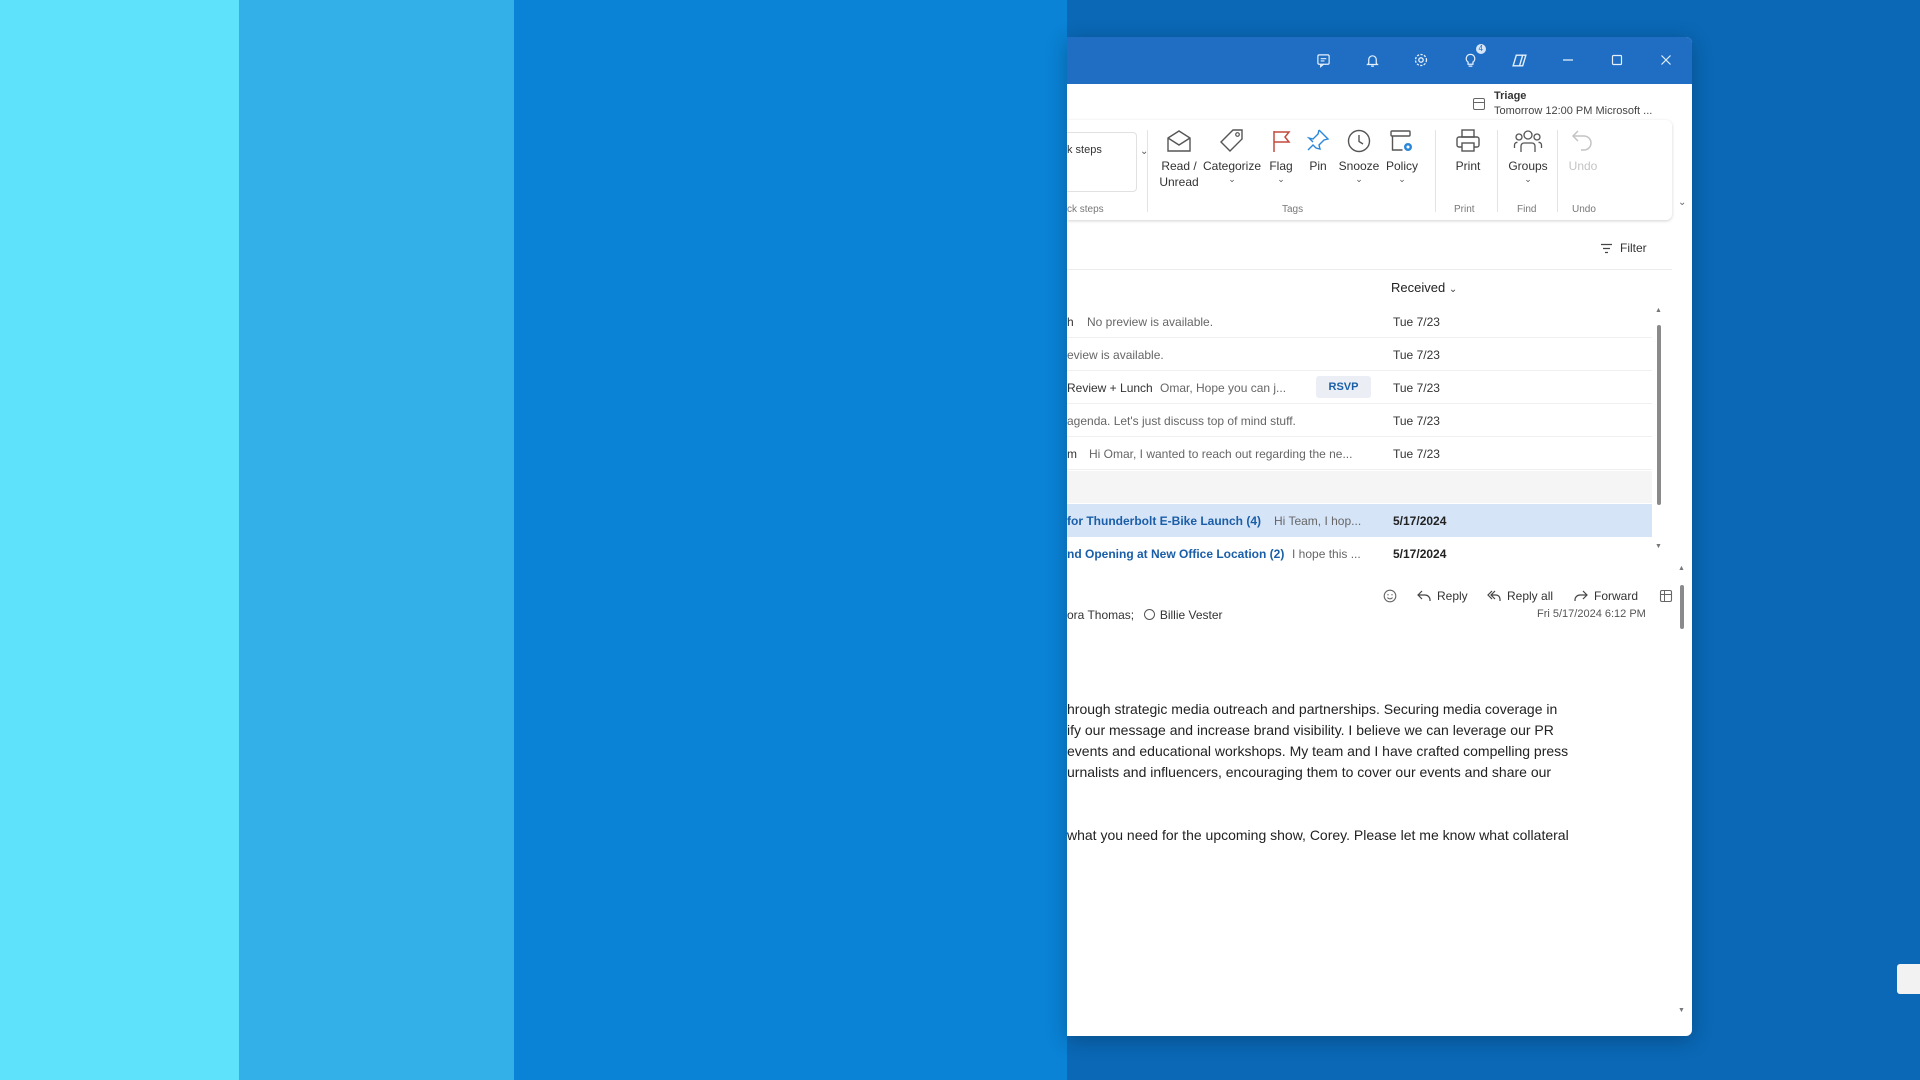 The image size is (1920, 1080). Describe the element at coordinates (1418, 287) in the screenshot. I see `sort-received-label: Received` at that location.